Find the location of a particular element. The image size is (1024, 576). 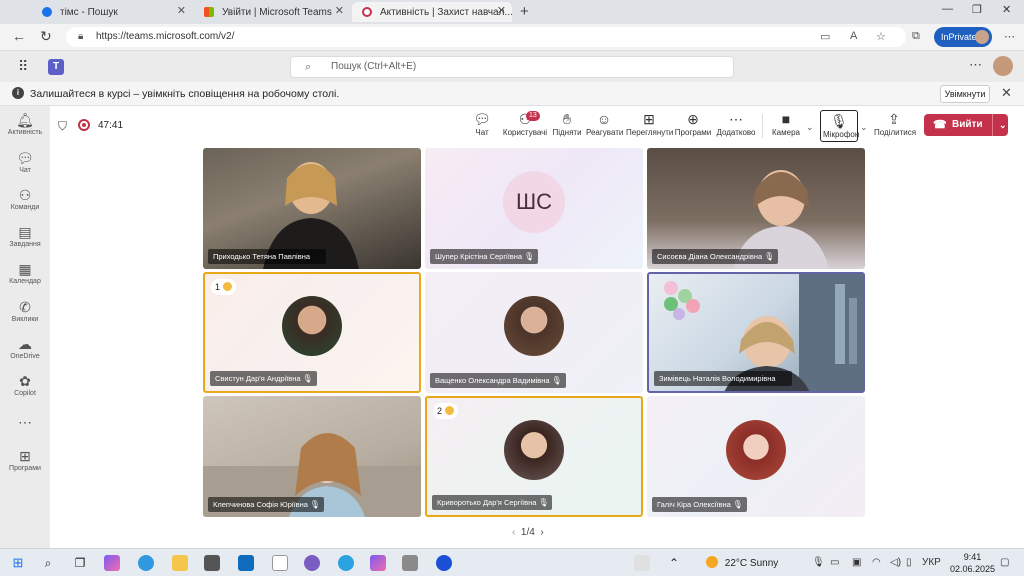

participant-tile: Галіч Кіра Олексіївна 🎙︎ is located at coordinates (756, 456).